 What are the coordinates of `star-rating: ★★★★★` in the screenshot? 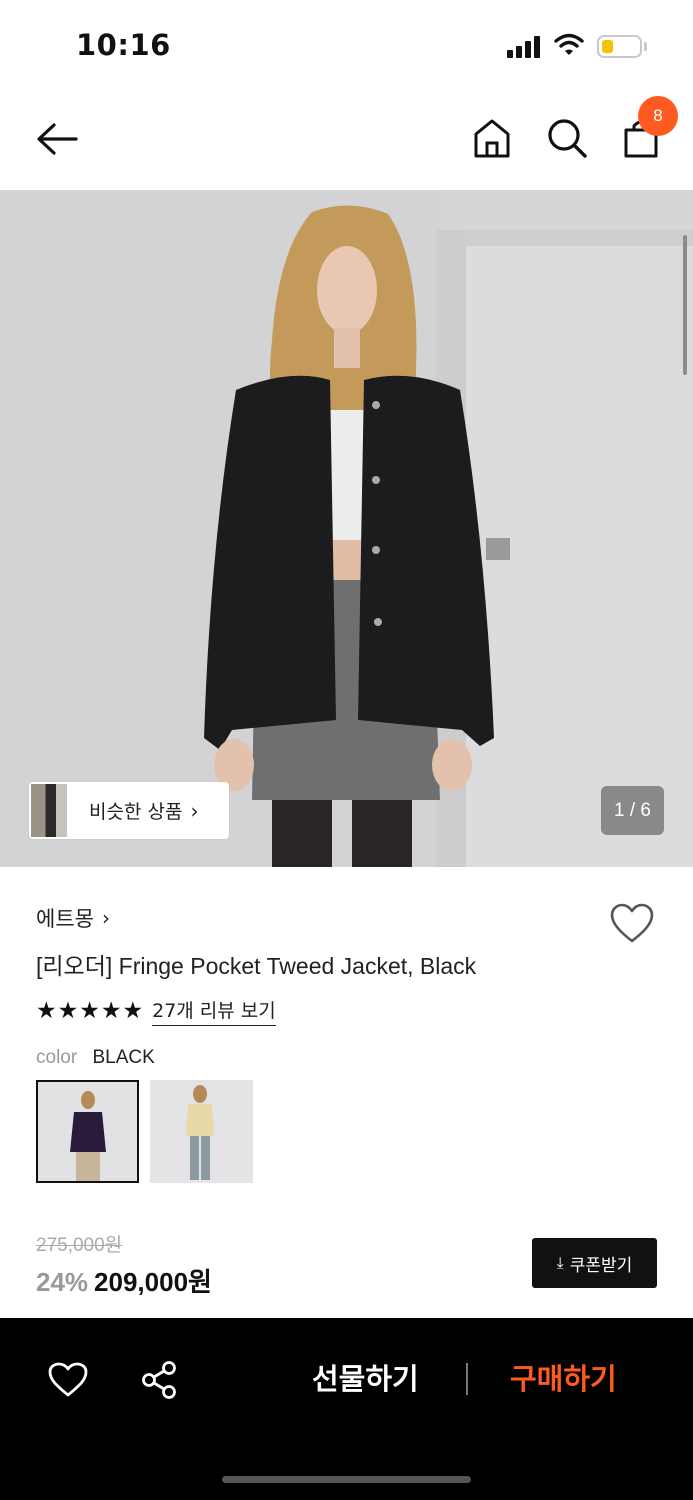 It's located at (90, 1011).